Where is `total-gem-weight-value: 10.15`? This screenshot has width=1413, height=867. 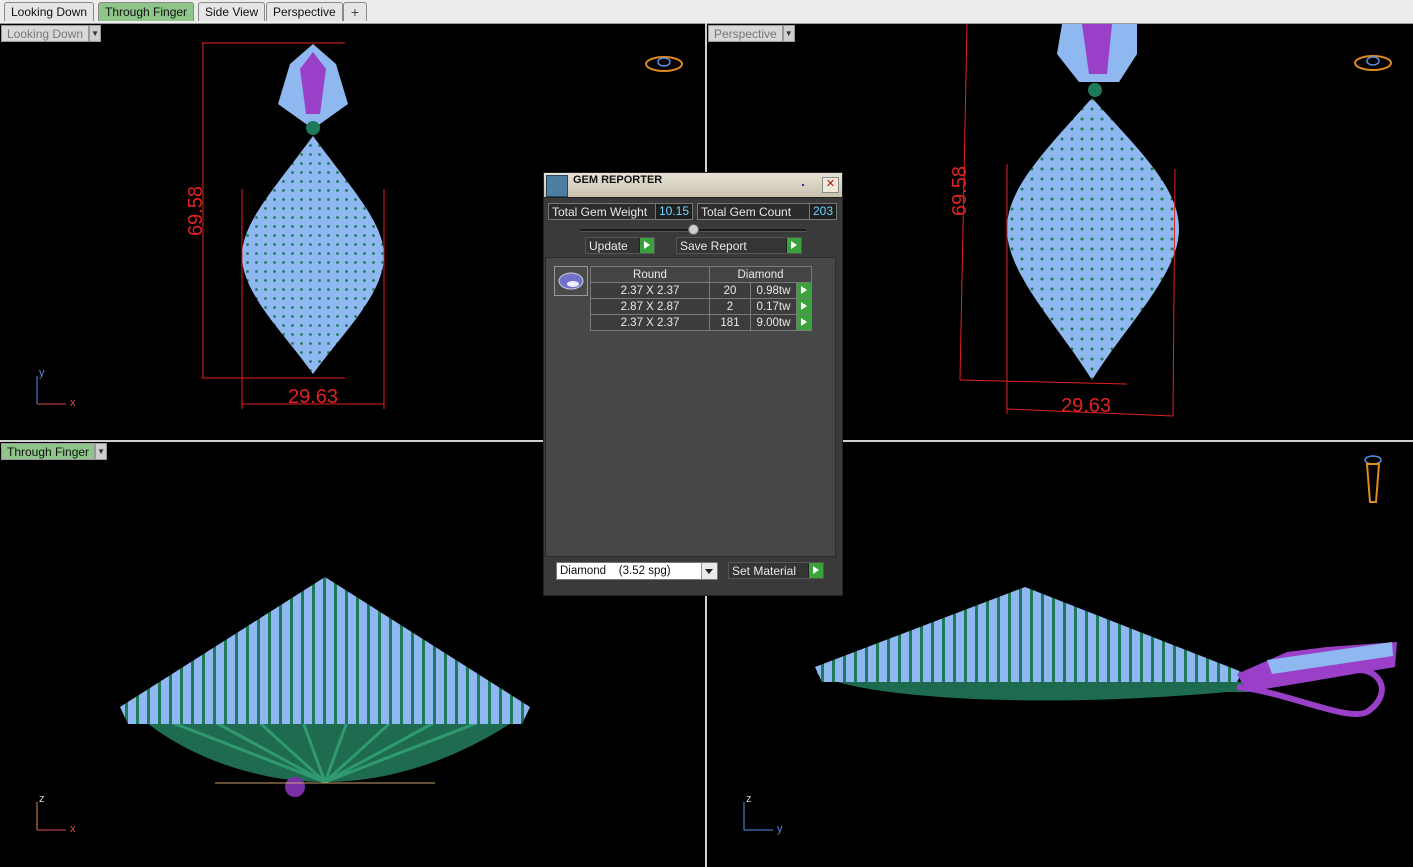 total-gem-weight-value: 10.15 is located at coordinates (673, 211).